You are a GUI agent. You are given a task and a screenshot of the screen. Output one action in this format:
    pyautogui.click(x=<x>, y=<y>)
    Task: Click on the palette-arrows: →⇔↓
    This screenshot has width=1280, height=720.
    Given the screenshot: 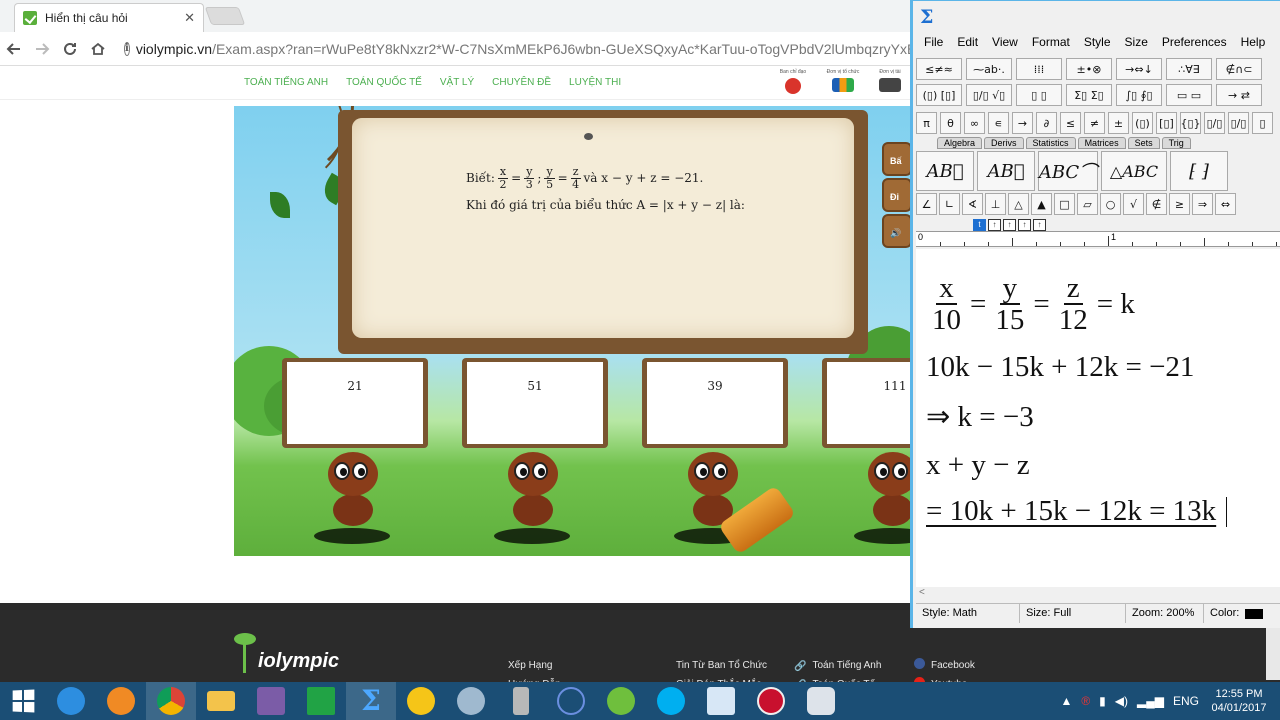 What is the action you would take?
    pyautogui.click(x=1139, y=69)
    